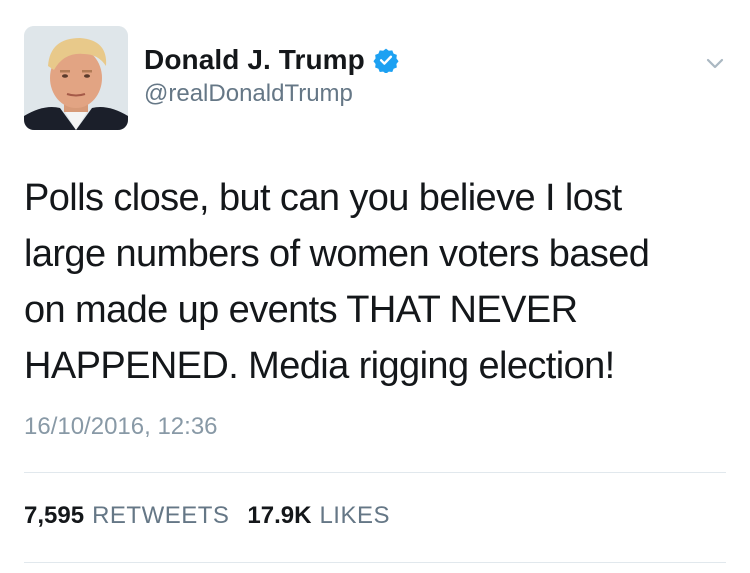 Image resolution: width=750 pixels, height=573 pixels. Describe the element at coordinates (248, 94) in the screenshot. I see `user-handle: @realDonaldTrump` at that location.